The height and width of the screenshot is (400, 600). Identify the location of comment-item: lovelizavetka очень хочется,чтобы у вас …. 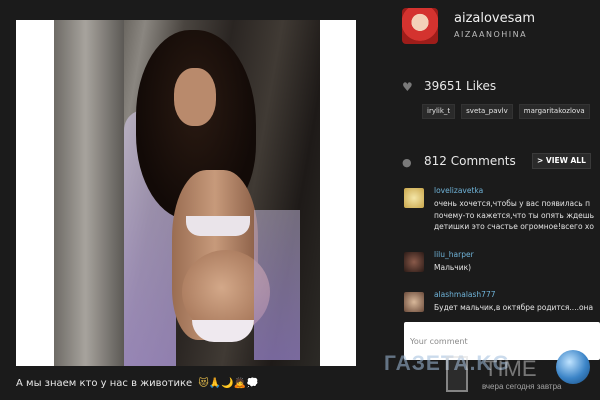
(500, 212).